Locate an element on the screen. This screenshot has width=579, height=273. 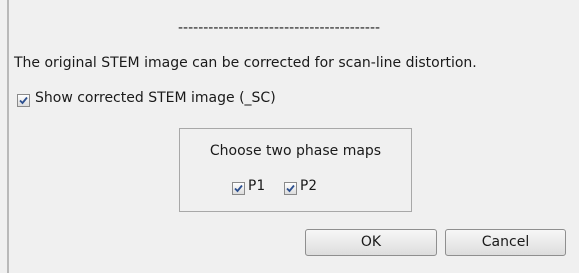
phase-maps-group: Choose two phase maps P1 P2 is located at coordinates (295, 170).